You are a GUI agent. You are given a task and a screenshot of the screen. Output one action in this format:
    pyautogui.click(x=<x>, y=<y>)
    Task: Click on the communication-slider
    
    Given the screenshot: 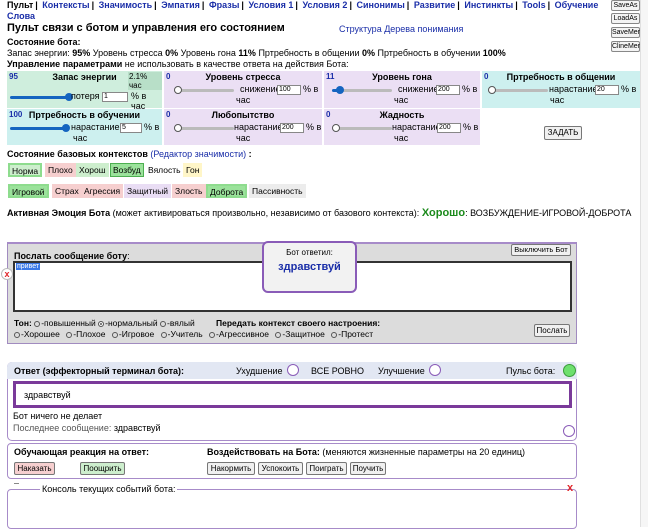 What is the action you would take?
    pyautogui.click(x=518, y=90)
    